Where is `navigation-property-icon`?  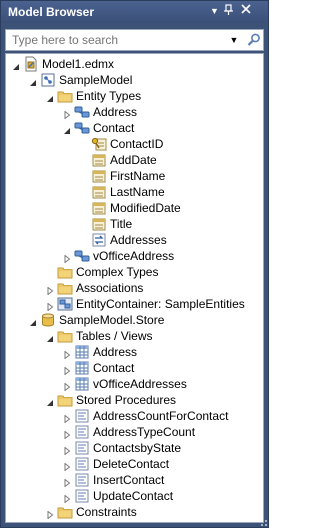
navigation-property-icon is located at coordinates (99, 240).